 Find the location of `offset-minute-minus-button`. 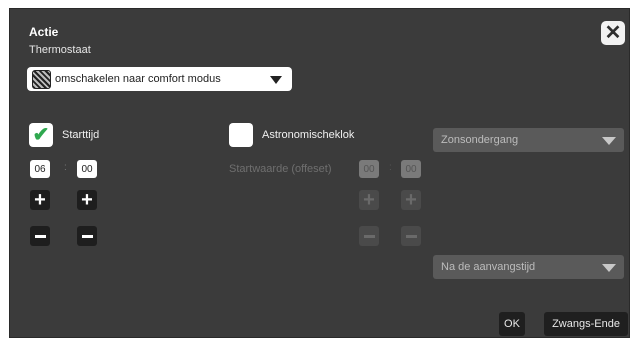

offset-minute-minus-button is located at coordinates (411, 236).